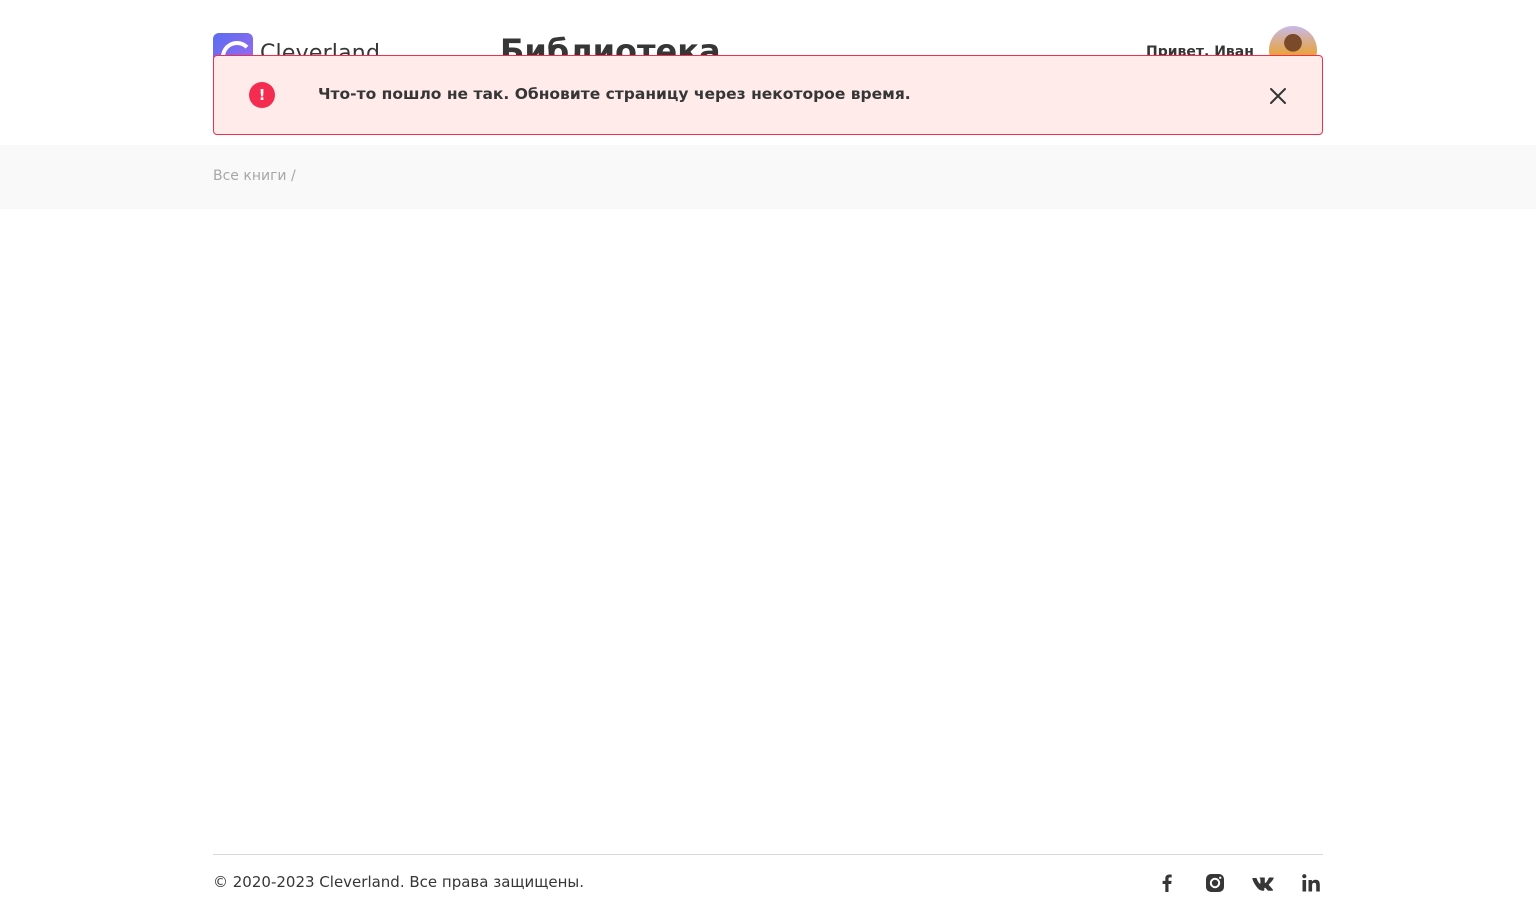 This screenshot has width=1536, height=910. I want to click on facebook-icon, so click(1167, 883).